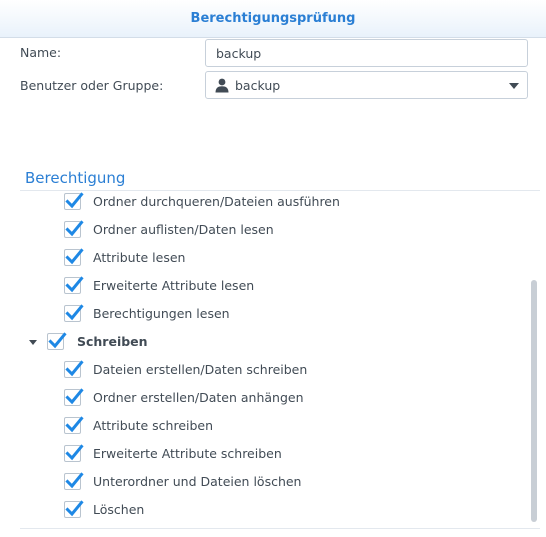 This screenshot has height=537, width=546. Describe the element at coordinates (200, 369) in the screenshot. I see `permission-label: Dateien erstellen/Daten schreiben` at that location.